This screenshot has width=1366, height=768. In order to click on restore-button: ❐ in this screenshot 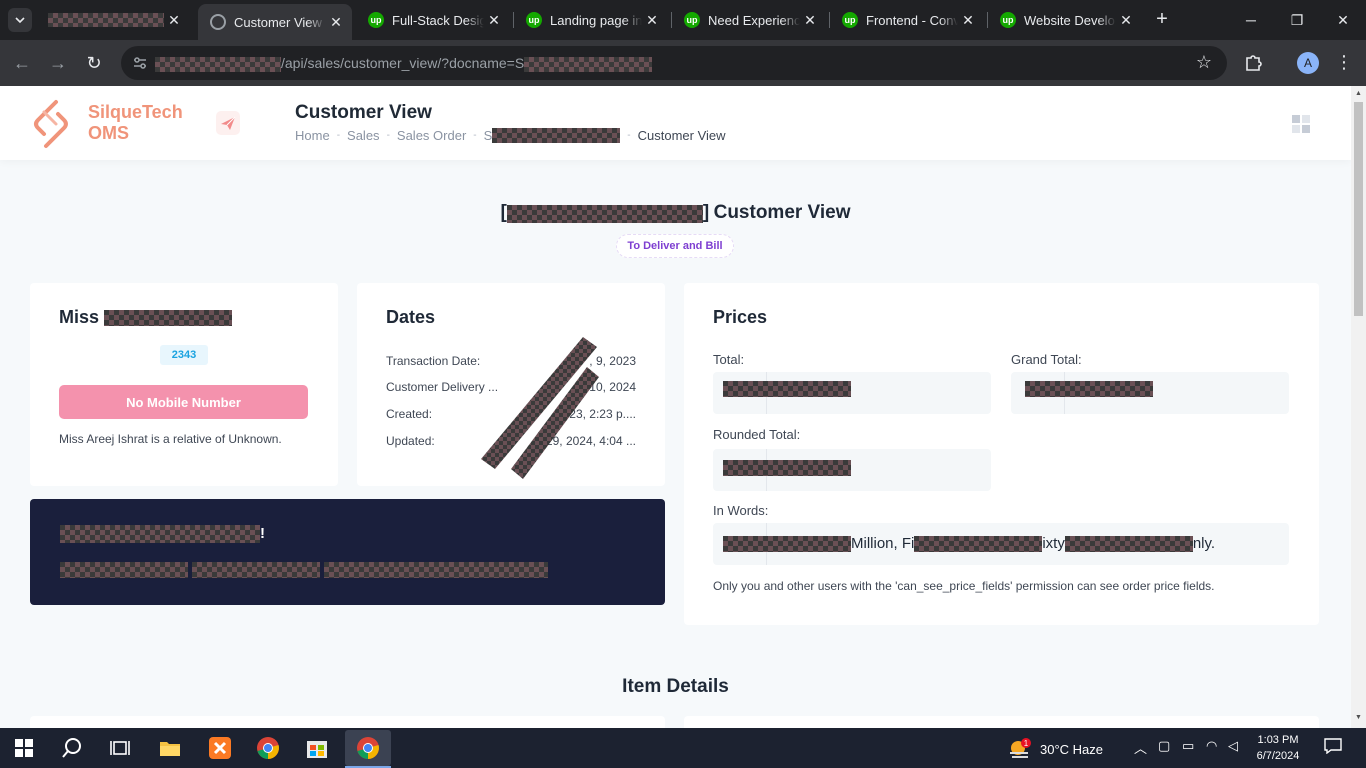, I will do `click(1297, 20)`.